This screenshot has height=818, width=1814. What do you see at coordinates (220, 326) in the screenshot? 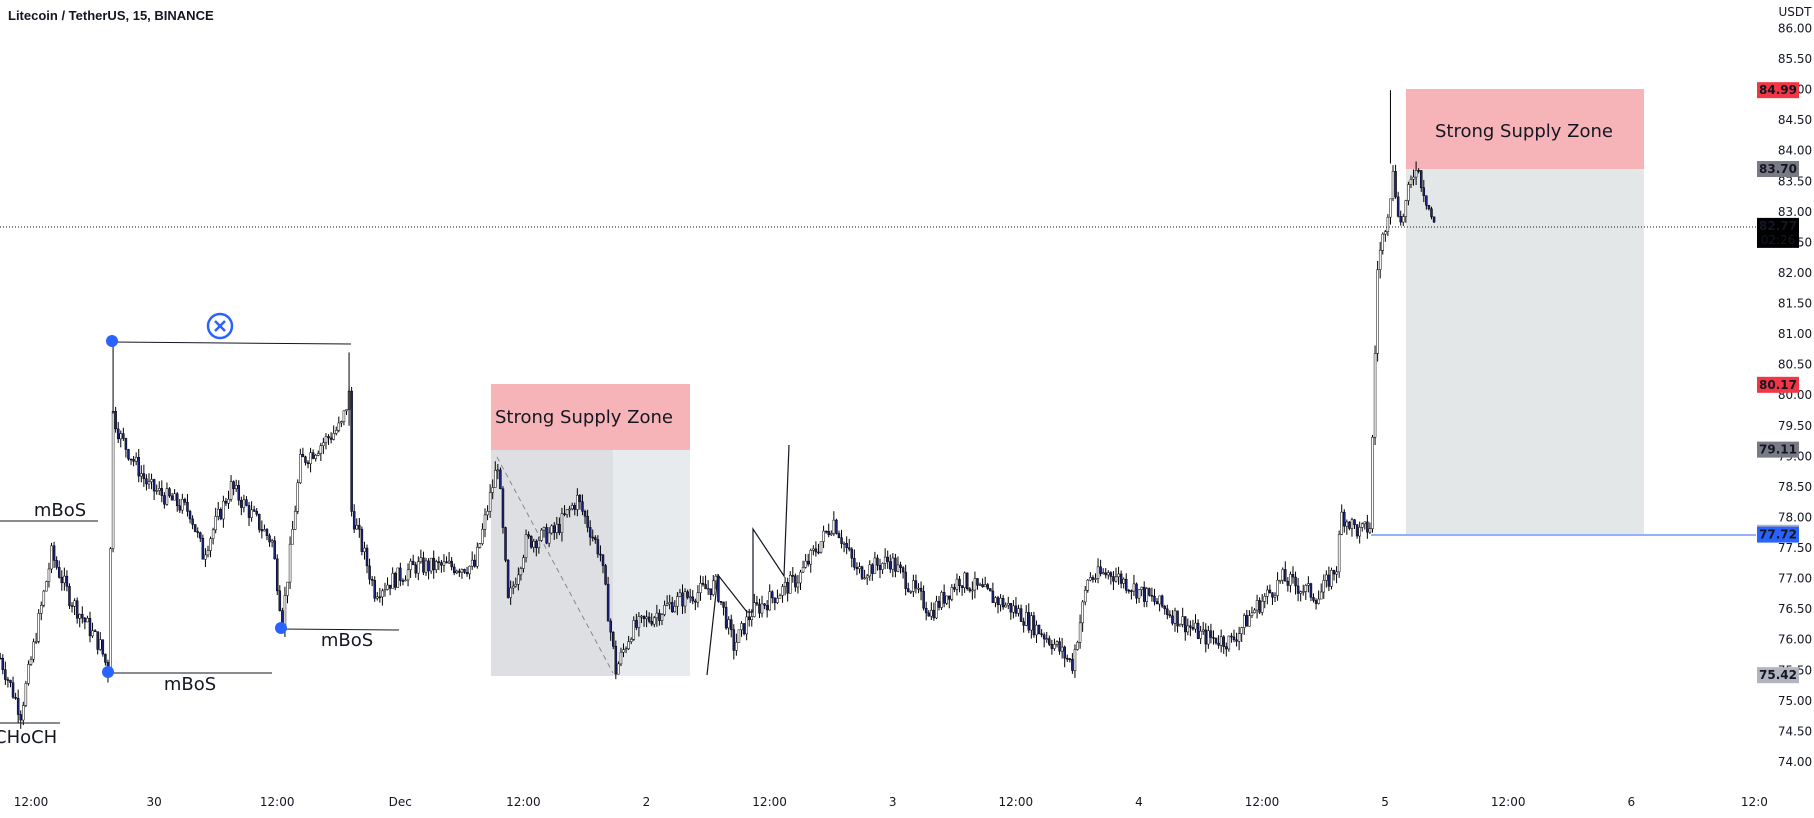
I see `circle-x-icon` at bounding box center [220, 326].